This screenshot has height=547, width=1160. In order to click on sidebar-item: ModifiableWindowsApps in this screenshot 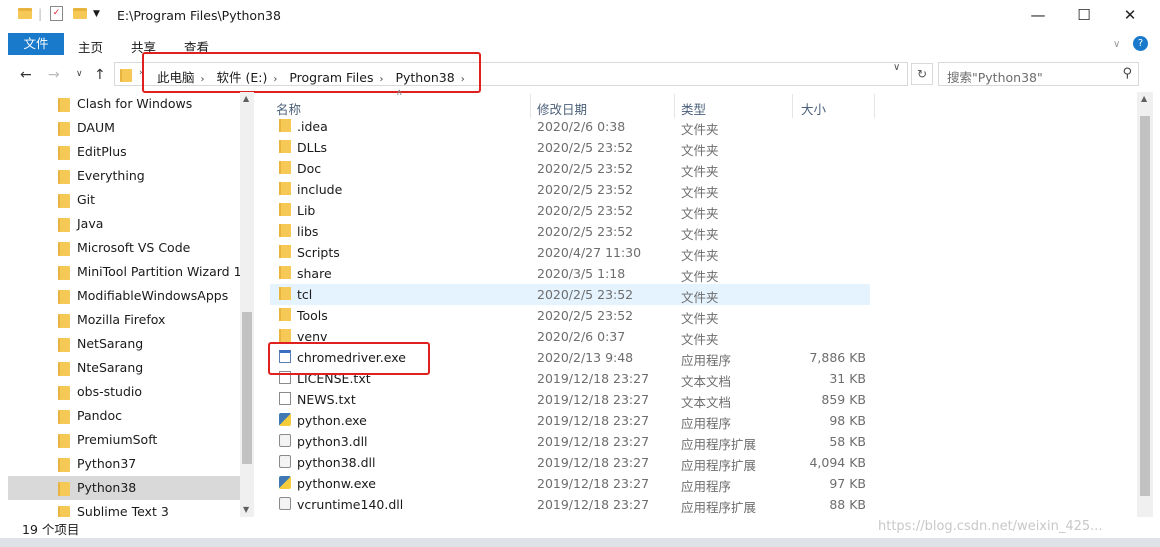, I will do `click(124, 296)`.